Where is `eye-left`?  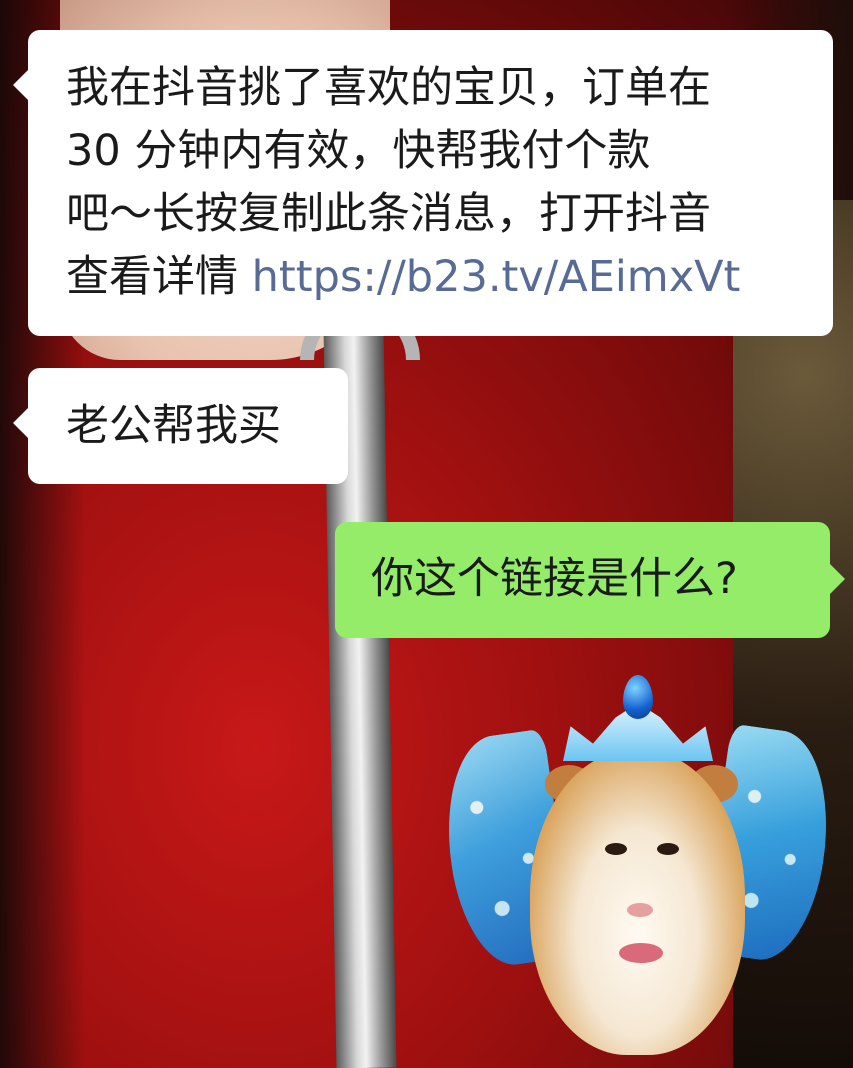
eye-left is located at coordinates (616, 849).